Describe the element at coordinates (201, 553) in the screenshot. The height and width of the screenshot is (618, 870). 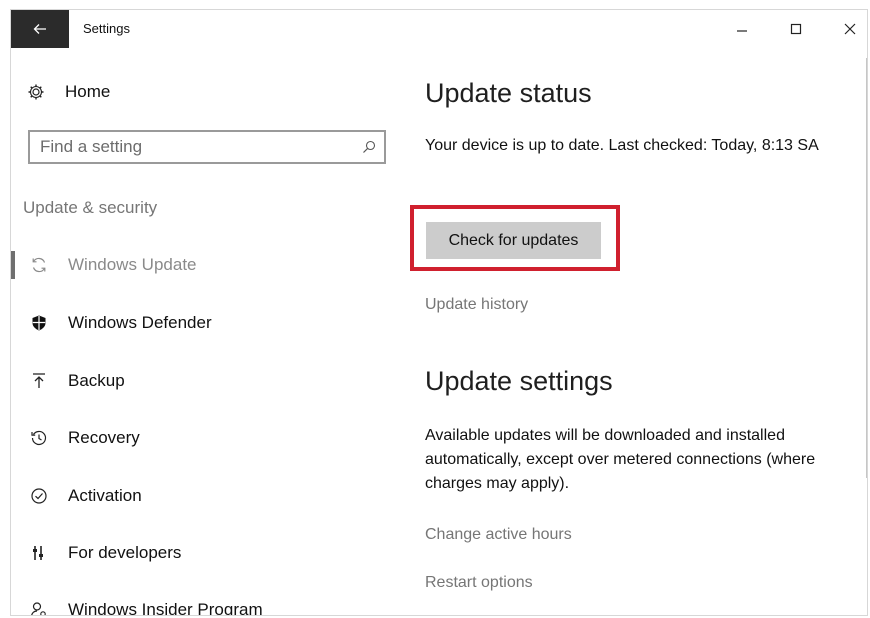
I see `sidebar-item-for-developers: For developers` at that location.